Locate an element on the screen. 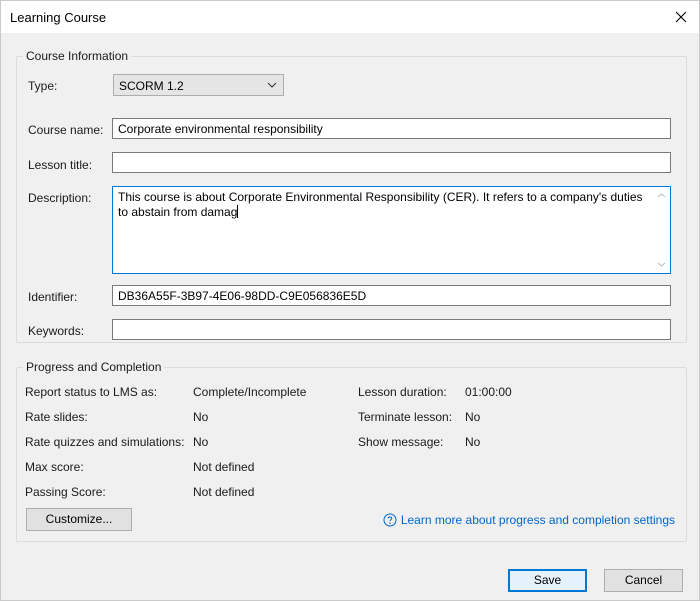 The width and height of the screenshot is (700, 601). rate-quizzes-label: Rate quizzes and simulations: is located at coordinates (105, 442).